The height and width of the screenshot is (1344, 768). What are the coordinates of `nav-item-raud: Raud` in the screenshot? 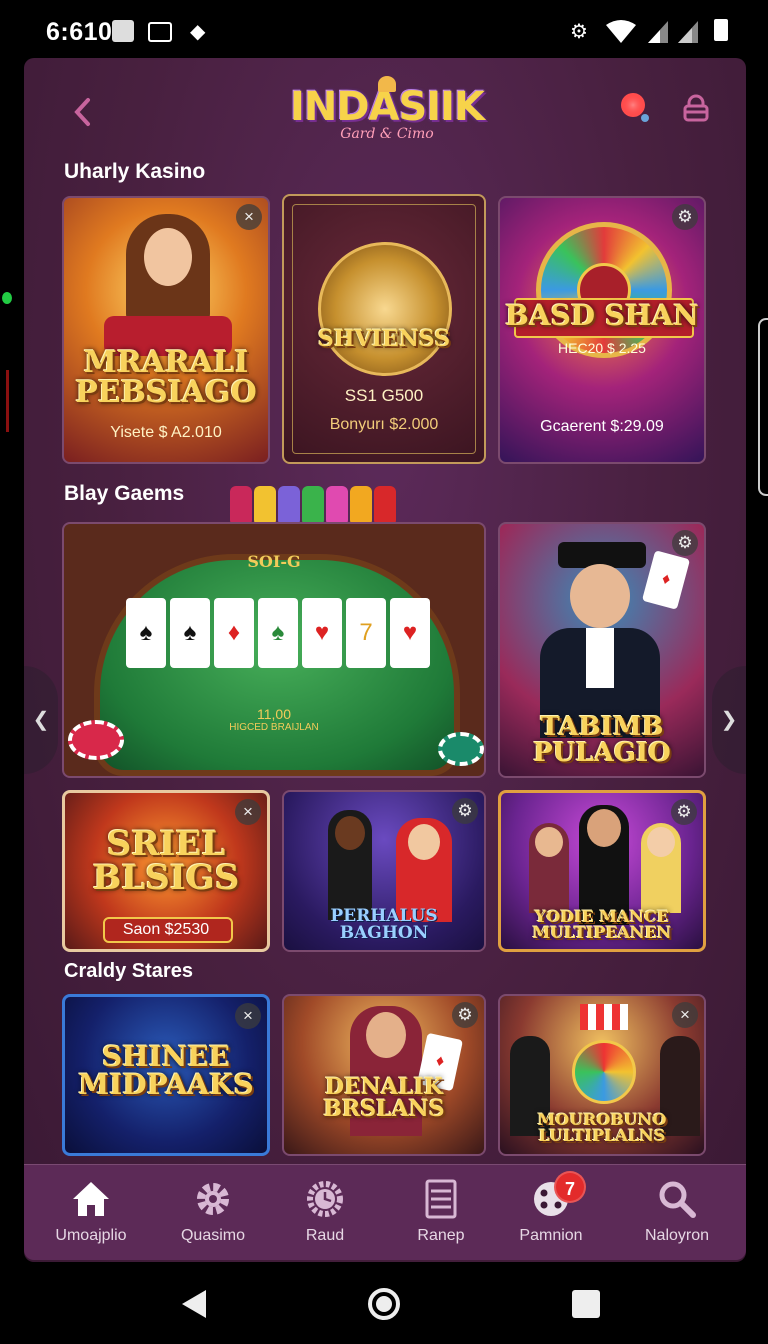 It's located at (325, 1213).